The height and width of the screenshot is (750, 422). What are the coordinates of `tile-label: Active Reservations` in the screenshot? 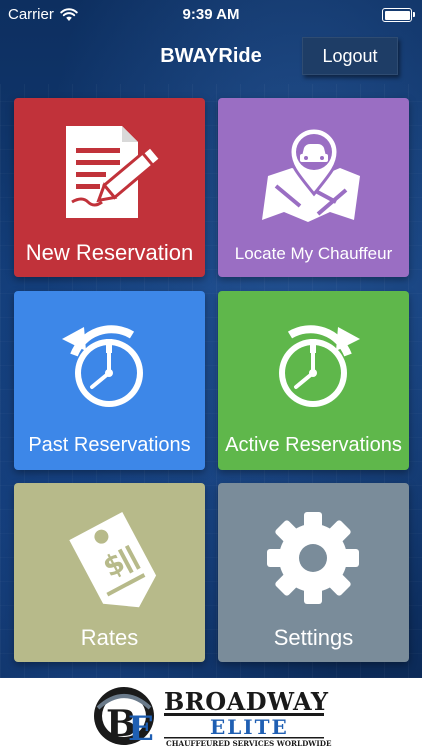 It's located at (313, 445).